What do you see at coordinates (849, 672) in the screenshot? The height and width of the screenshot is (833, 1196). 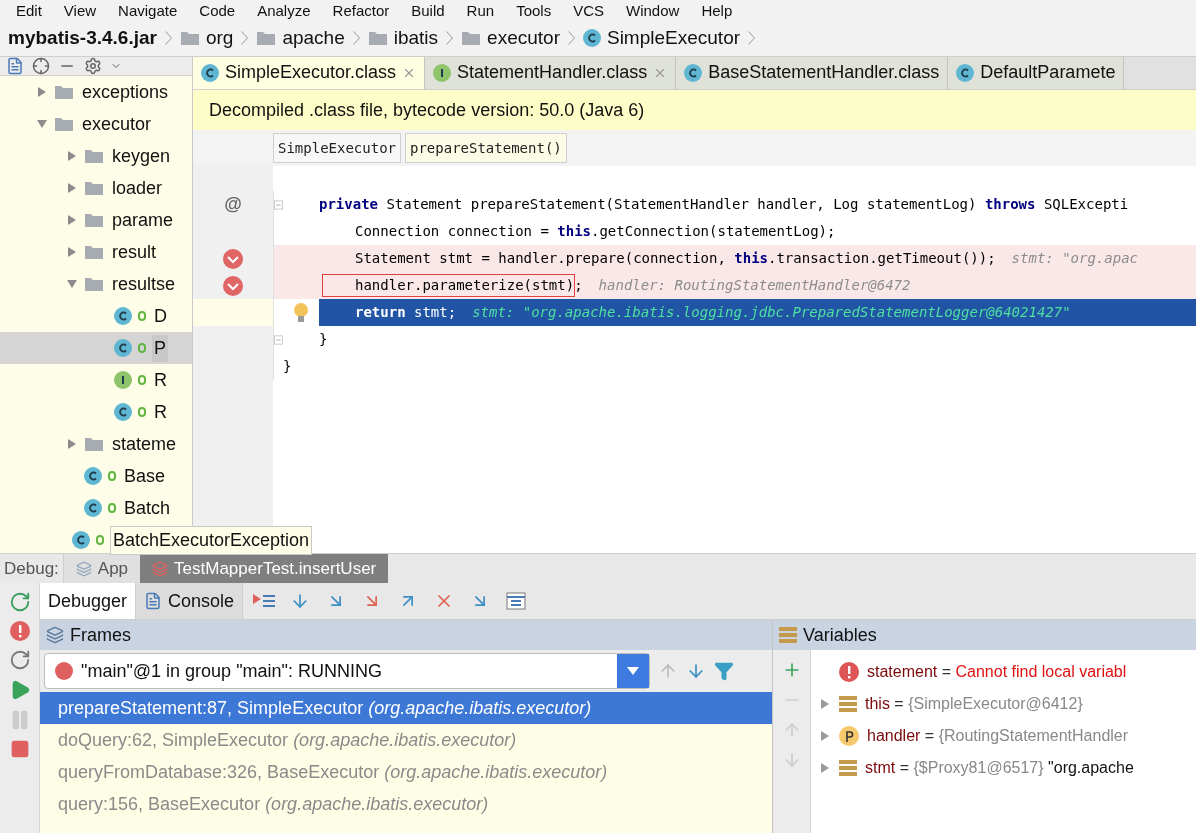 I see `error-icon` at bounding box center [849, 672].